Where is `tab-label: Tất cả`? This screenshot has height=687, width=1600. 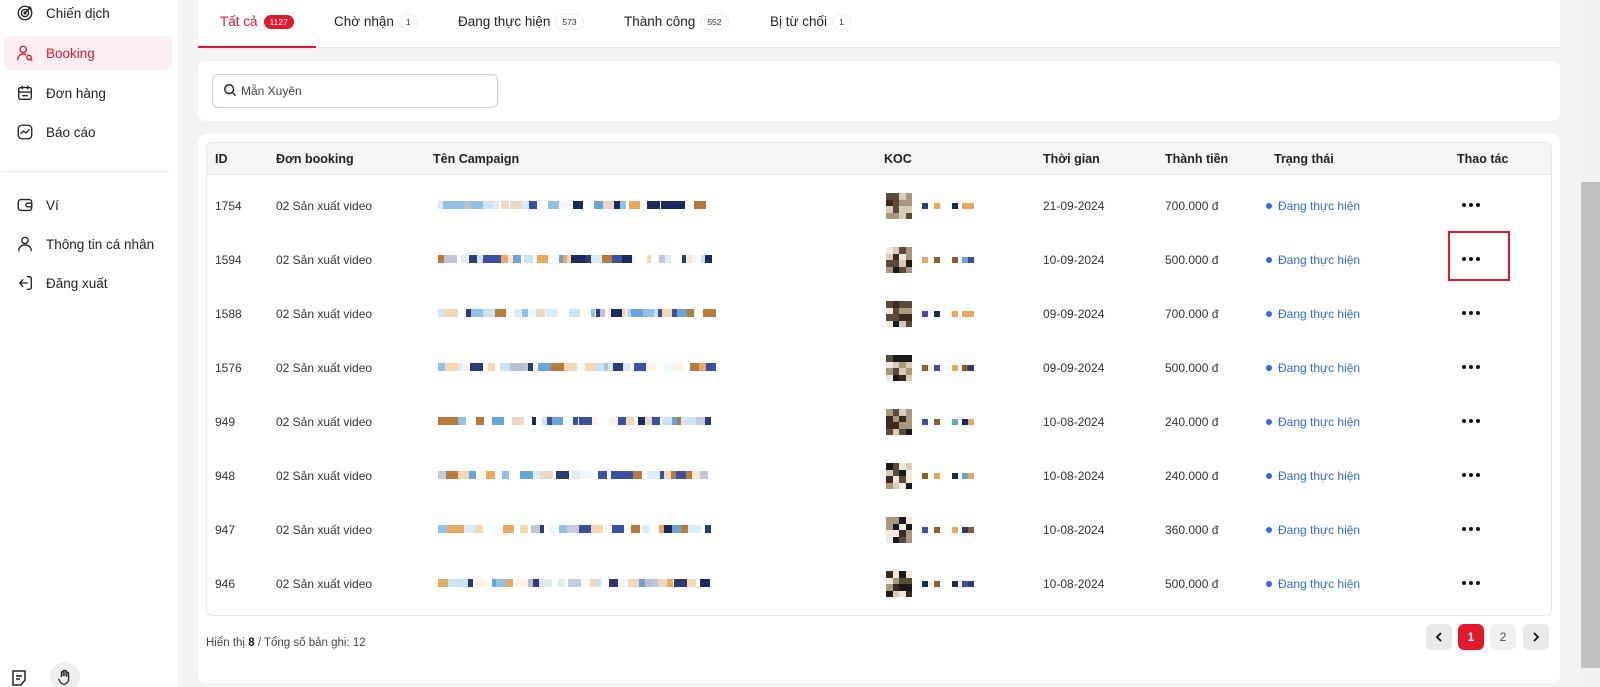
tab-label: Tất cả is located at coordinates (239, 21).